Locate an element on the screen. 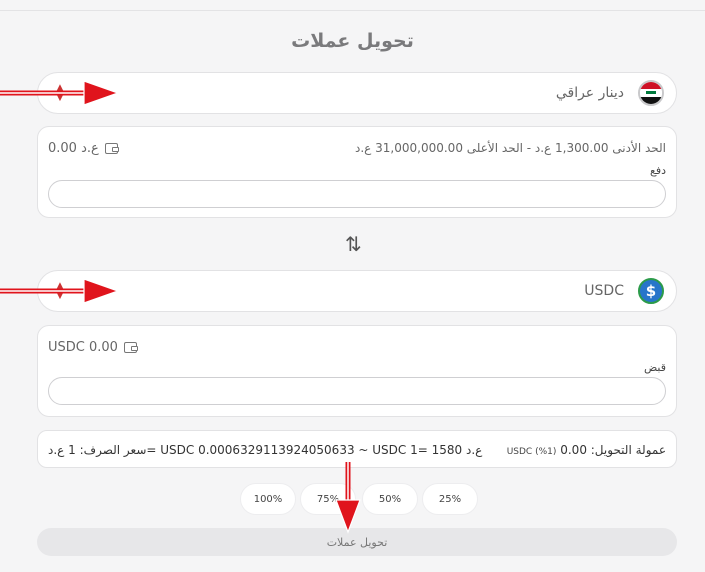 The width and height of the screenshot is (705, 572). percent-50-button: 50% is located at coordinates (390, 499).